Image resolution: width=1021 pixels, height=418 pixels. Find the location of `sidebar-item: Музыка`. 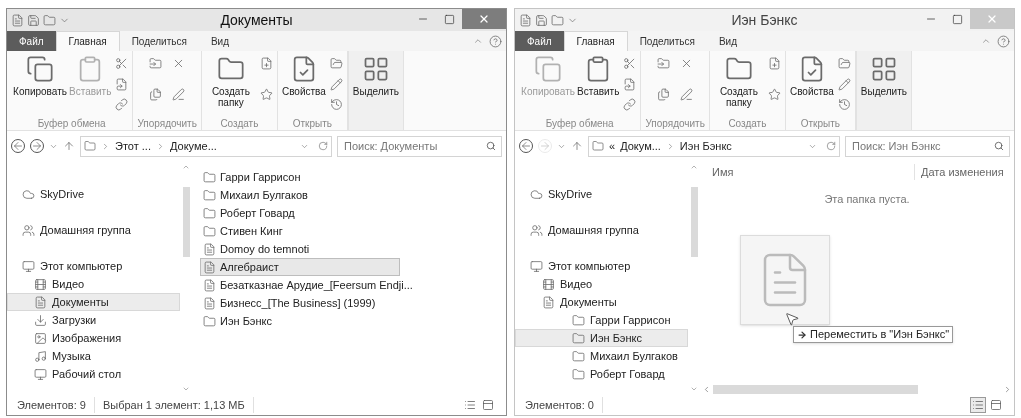

sidebar-item: Музыка is located at coordinates (93, 356).